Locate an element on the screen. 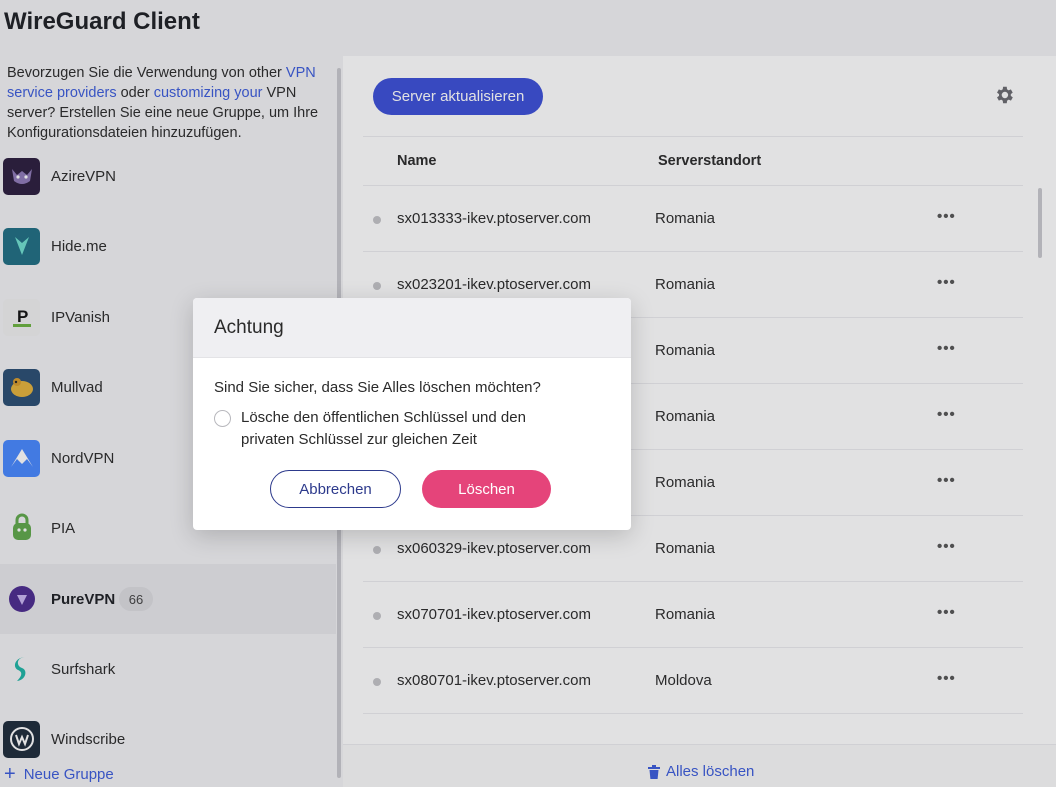  dialog-header: Achtung is located at coordinates (412, 328).